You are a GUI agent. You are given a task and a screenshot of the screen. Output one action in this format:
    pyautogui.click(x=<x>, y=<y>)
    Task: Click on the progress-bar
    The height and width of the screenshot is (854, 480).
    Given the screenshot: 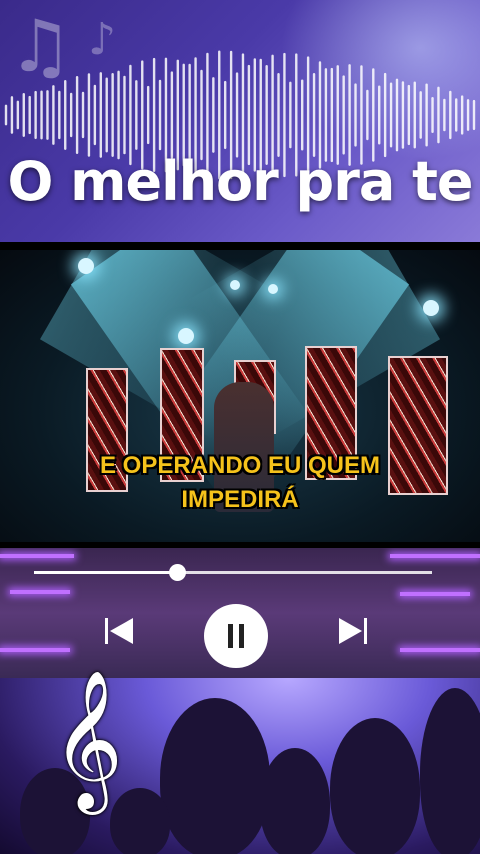 What is the action you would take?
    pyautogui.click(x=233, y=572)
    